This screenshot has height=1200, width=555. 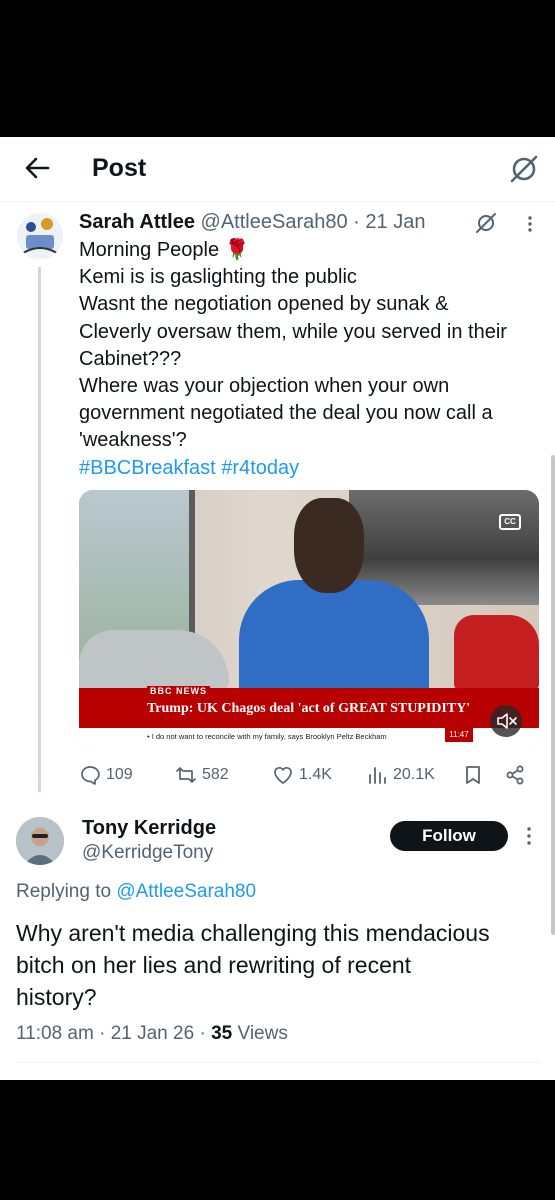 I want to click on author-handle: @KerridgeTony, so click(x=147, y=853).